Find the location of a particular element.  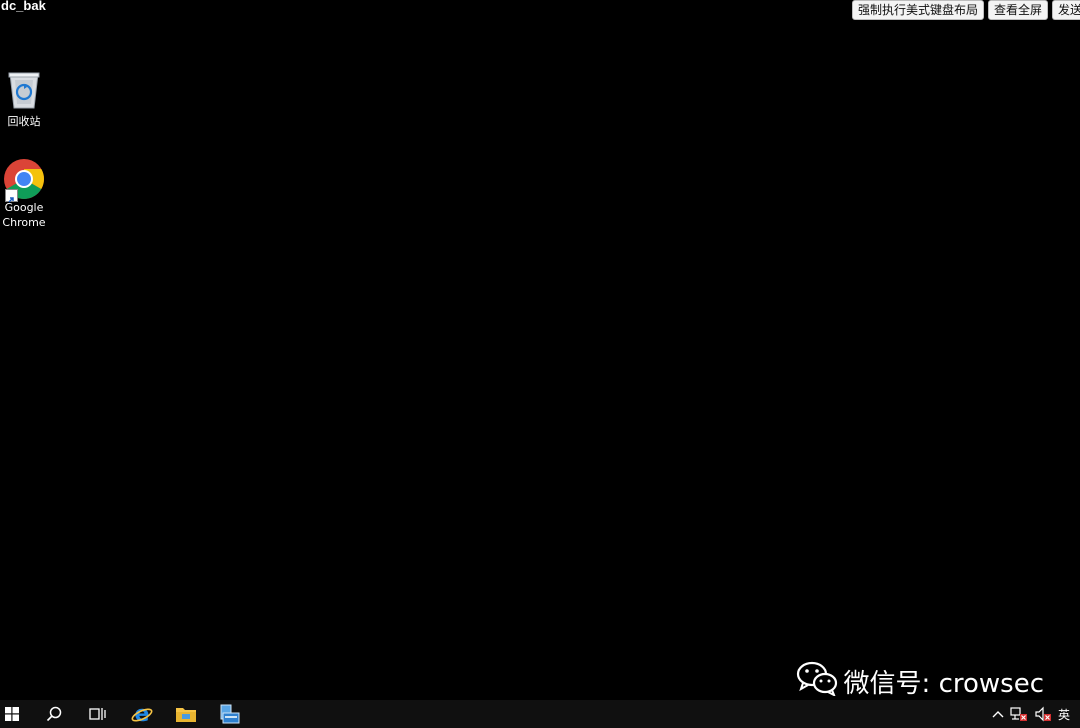

desktop-icon-recycle-bin: 回收站 is located at coordinates (24, 98).